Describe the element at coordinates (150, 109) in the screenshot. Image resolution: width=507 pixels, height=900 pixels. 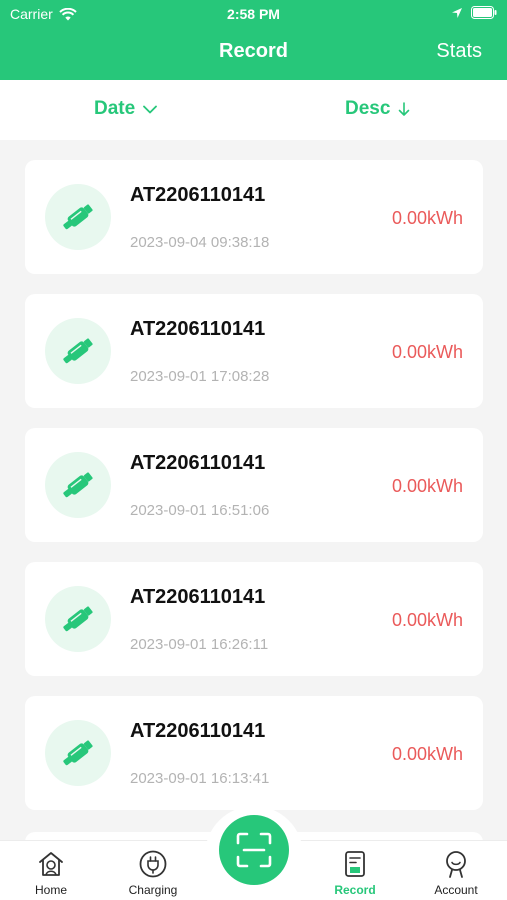
I see `chevron-down-icon` at that location.